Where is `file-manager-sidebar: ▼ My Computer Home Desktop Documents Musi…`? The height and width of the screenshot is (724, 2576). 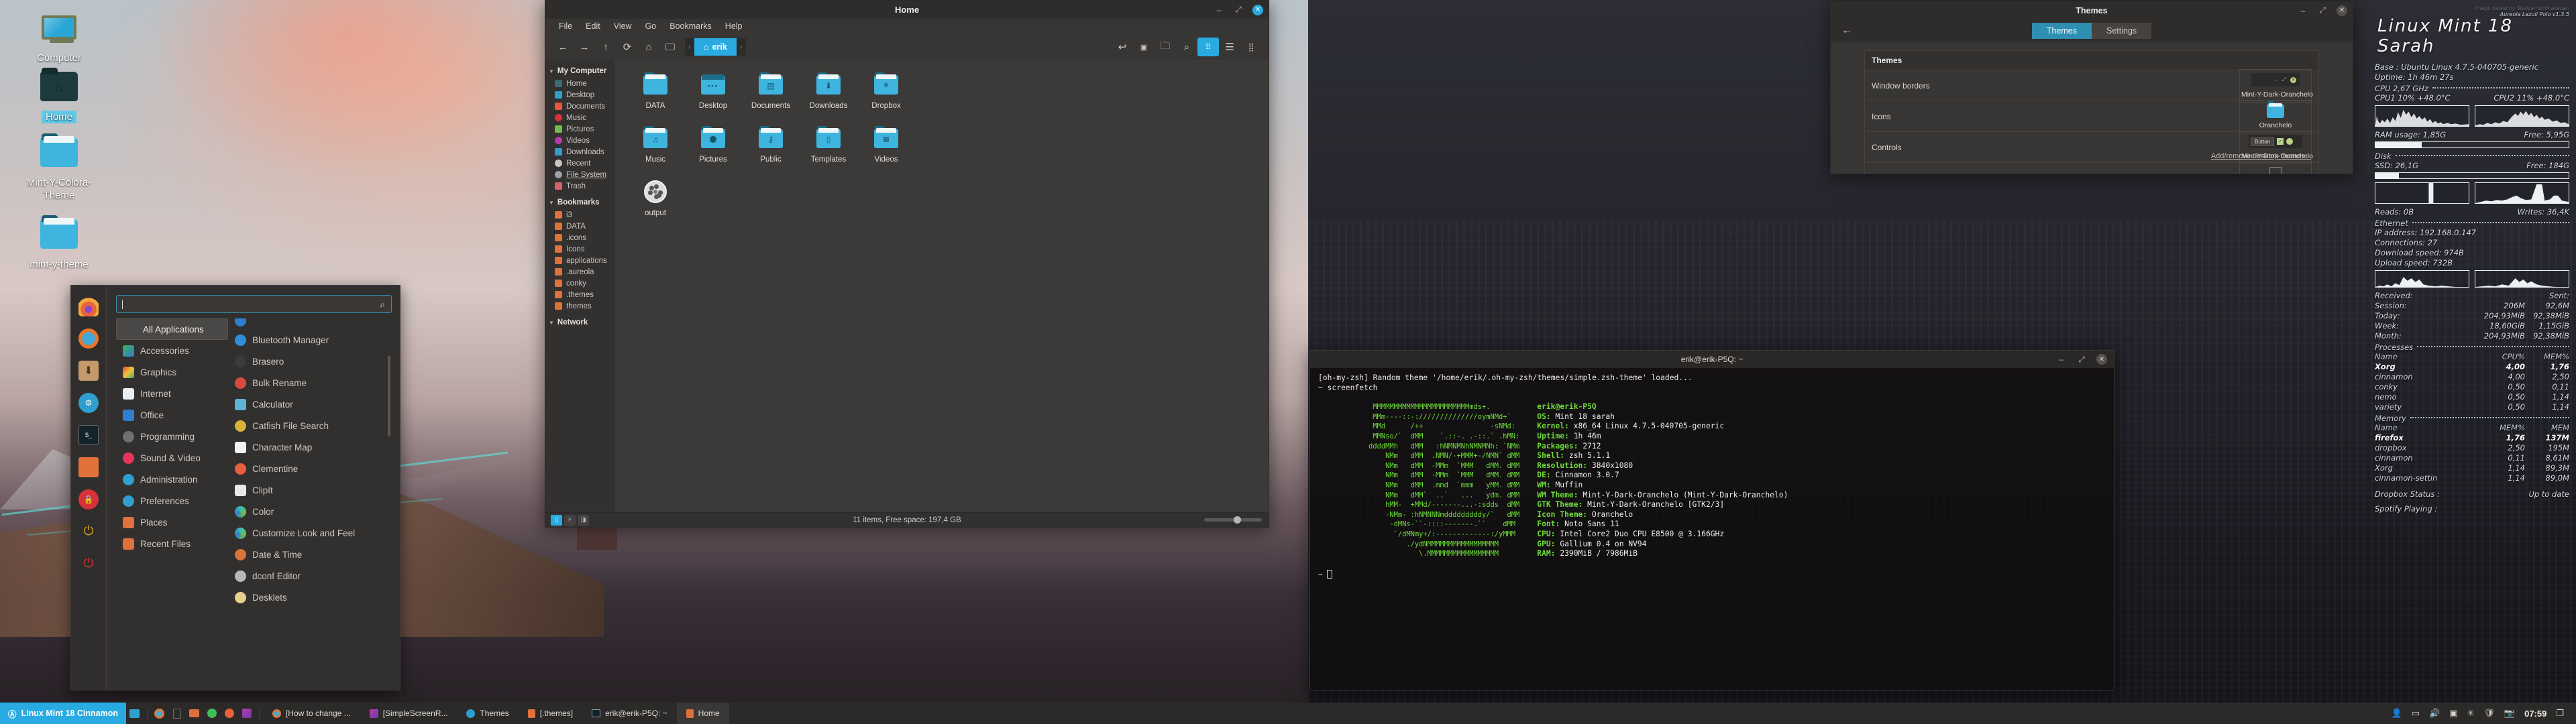 file-manager-sidebar: ▼ My Computer Home Desktop Documents Musi… is located at coordinates (579, 286).